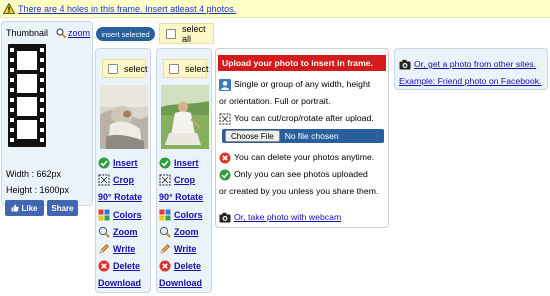 Image resolution: width=550 pixels, height=296 pixels. I want to click on insert-selected-label: insert selected, so click(125, 34).